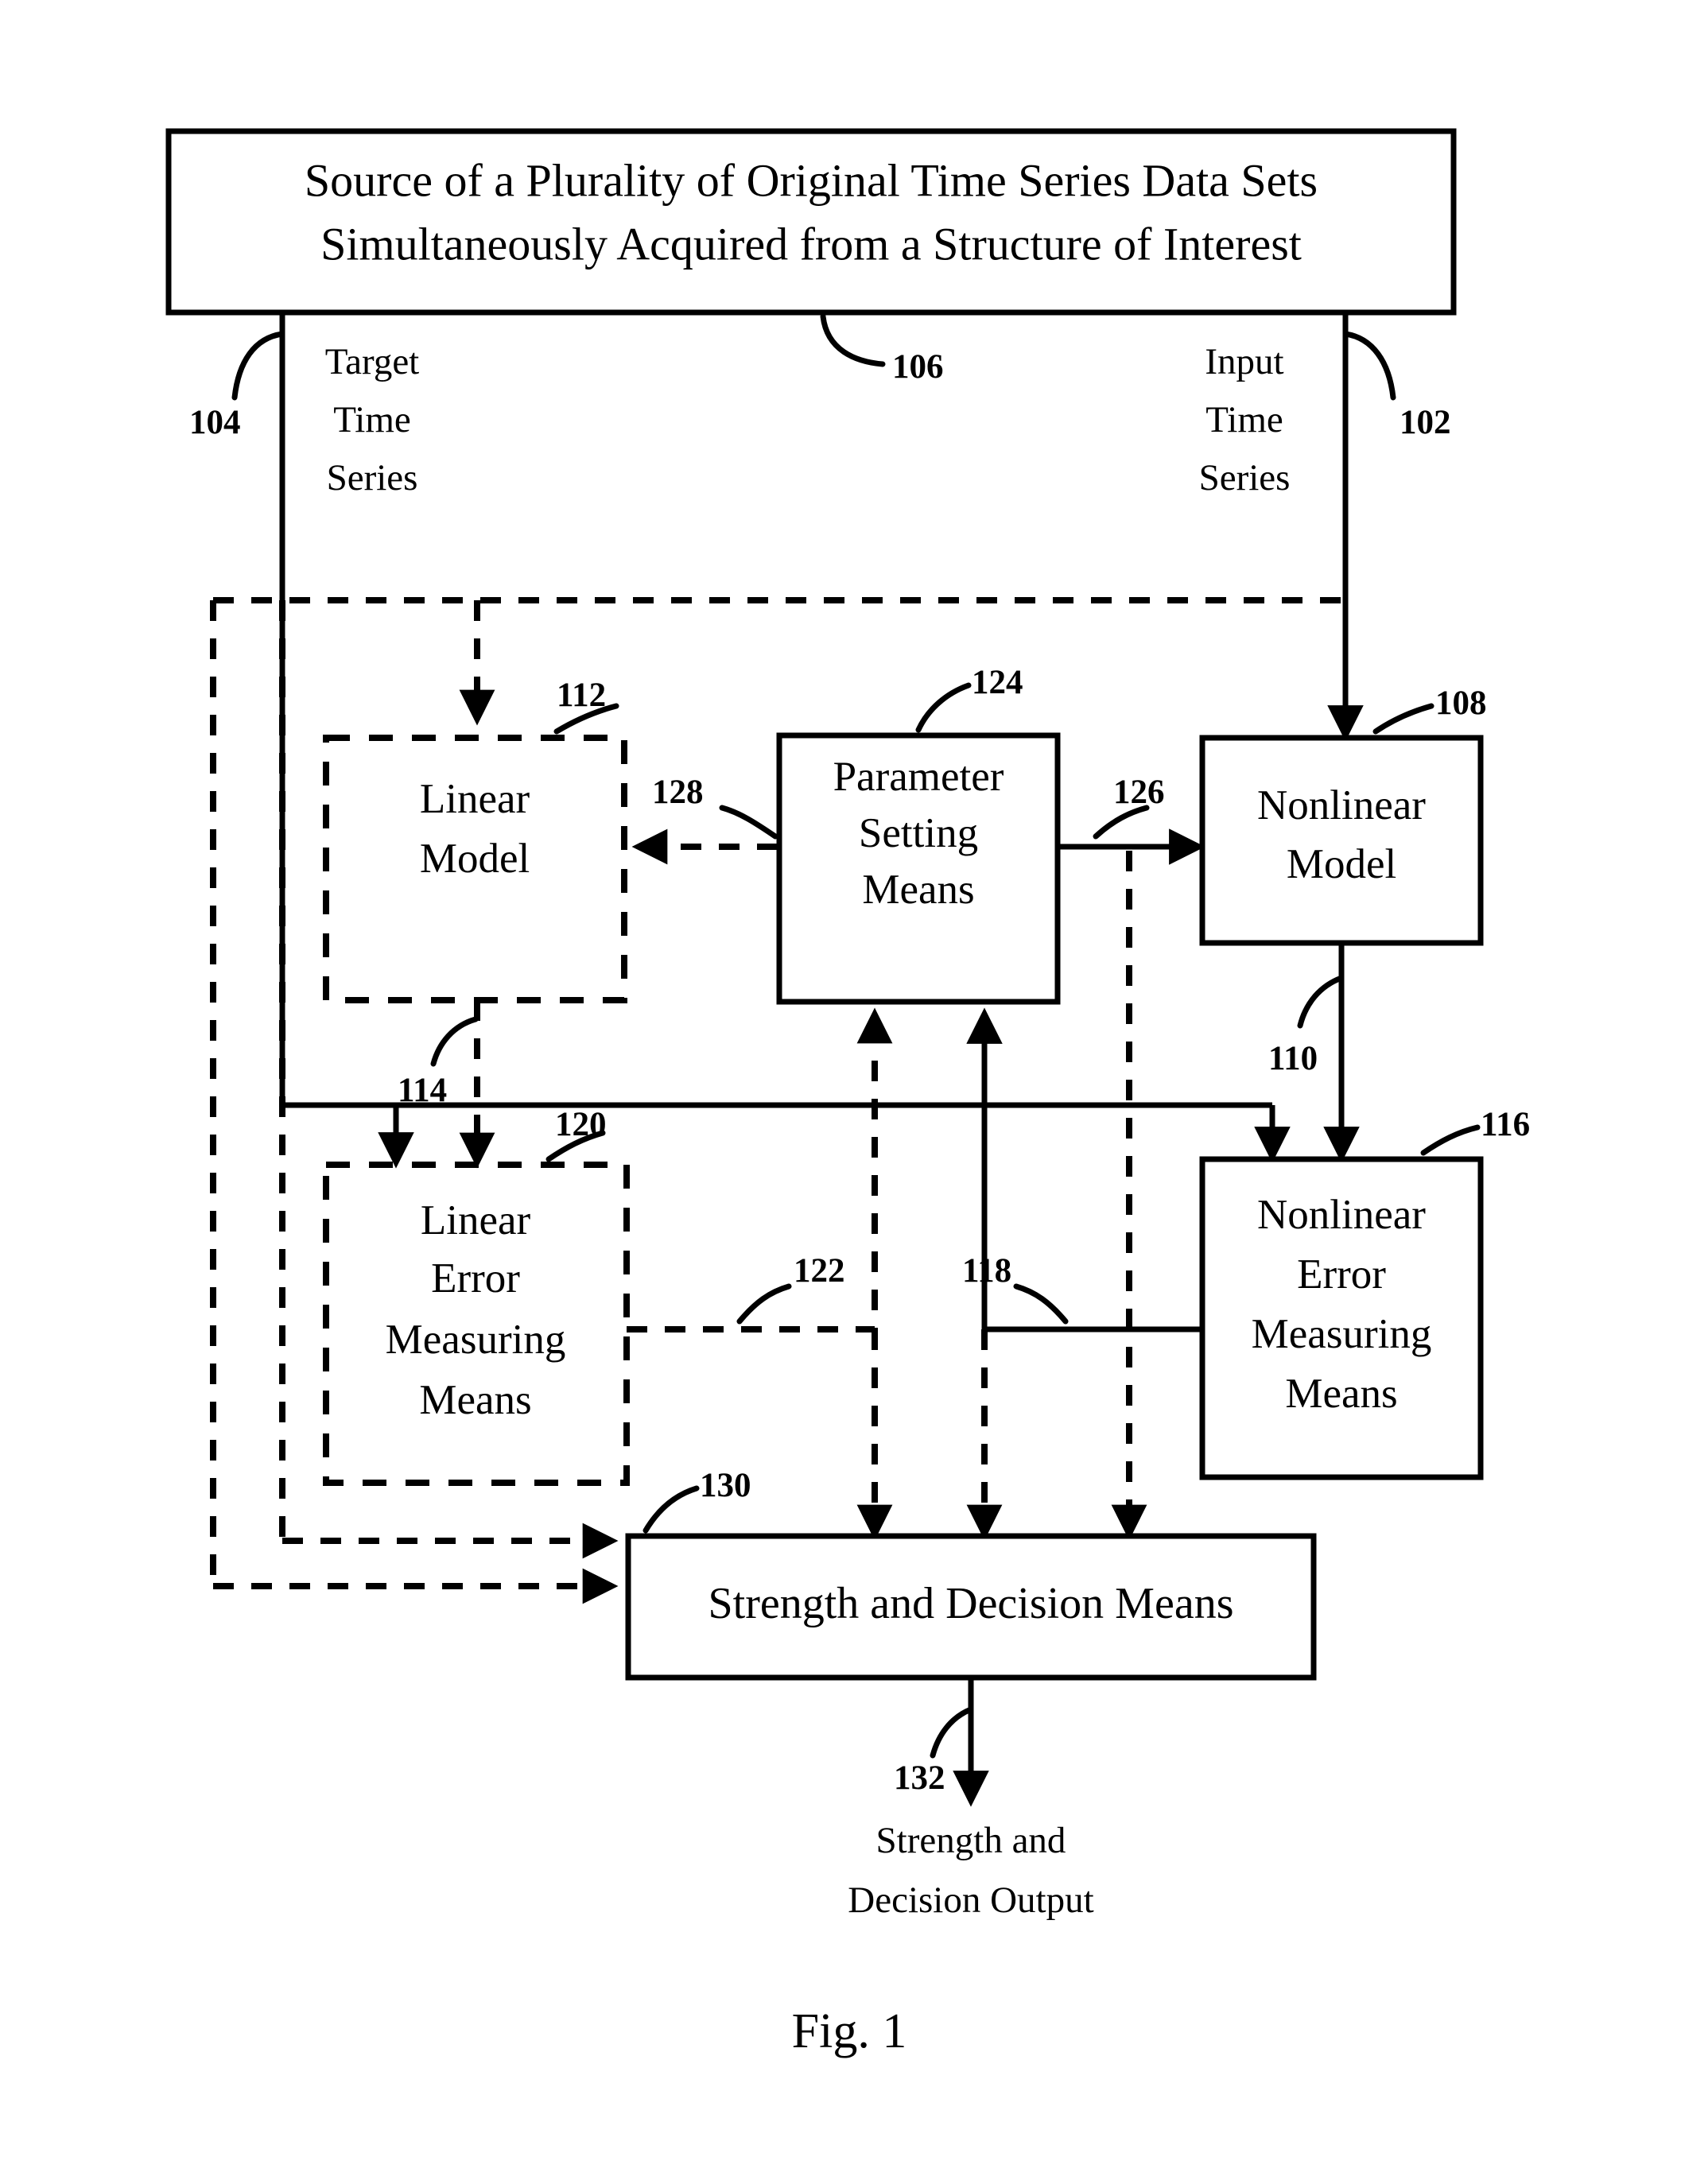 Image resolution: width=1681 pixels, height=2184 pixels. Describe the element at coordinates (919, 777) in the screenshot. I see `parameter-setting-means-line1: Parameter` at that location.